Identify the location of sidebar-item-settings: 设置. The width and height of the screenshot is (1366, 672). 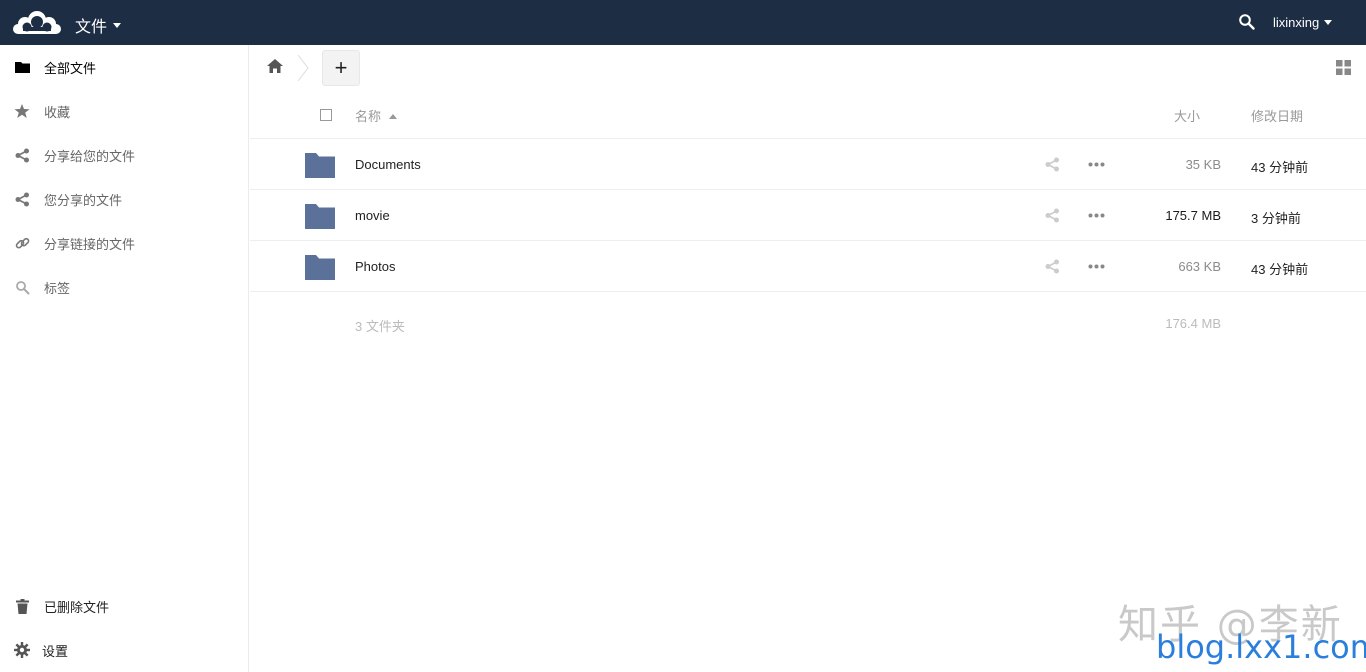
(124, 650).